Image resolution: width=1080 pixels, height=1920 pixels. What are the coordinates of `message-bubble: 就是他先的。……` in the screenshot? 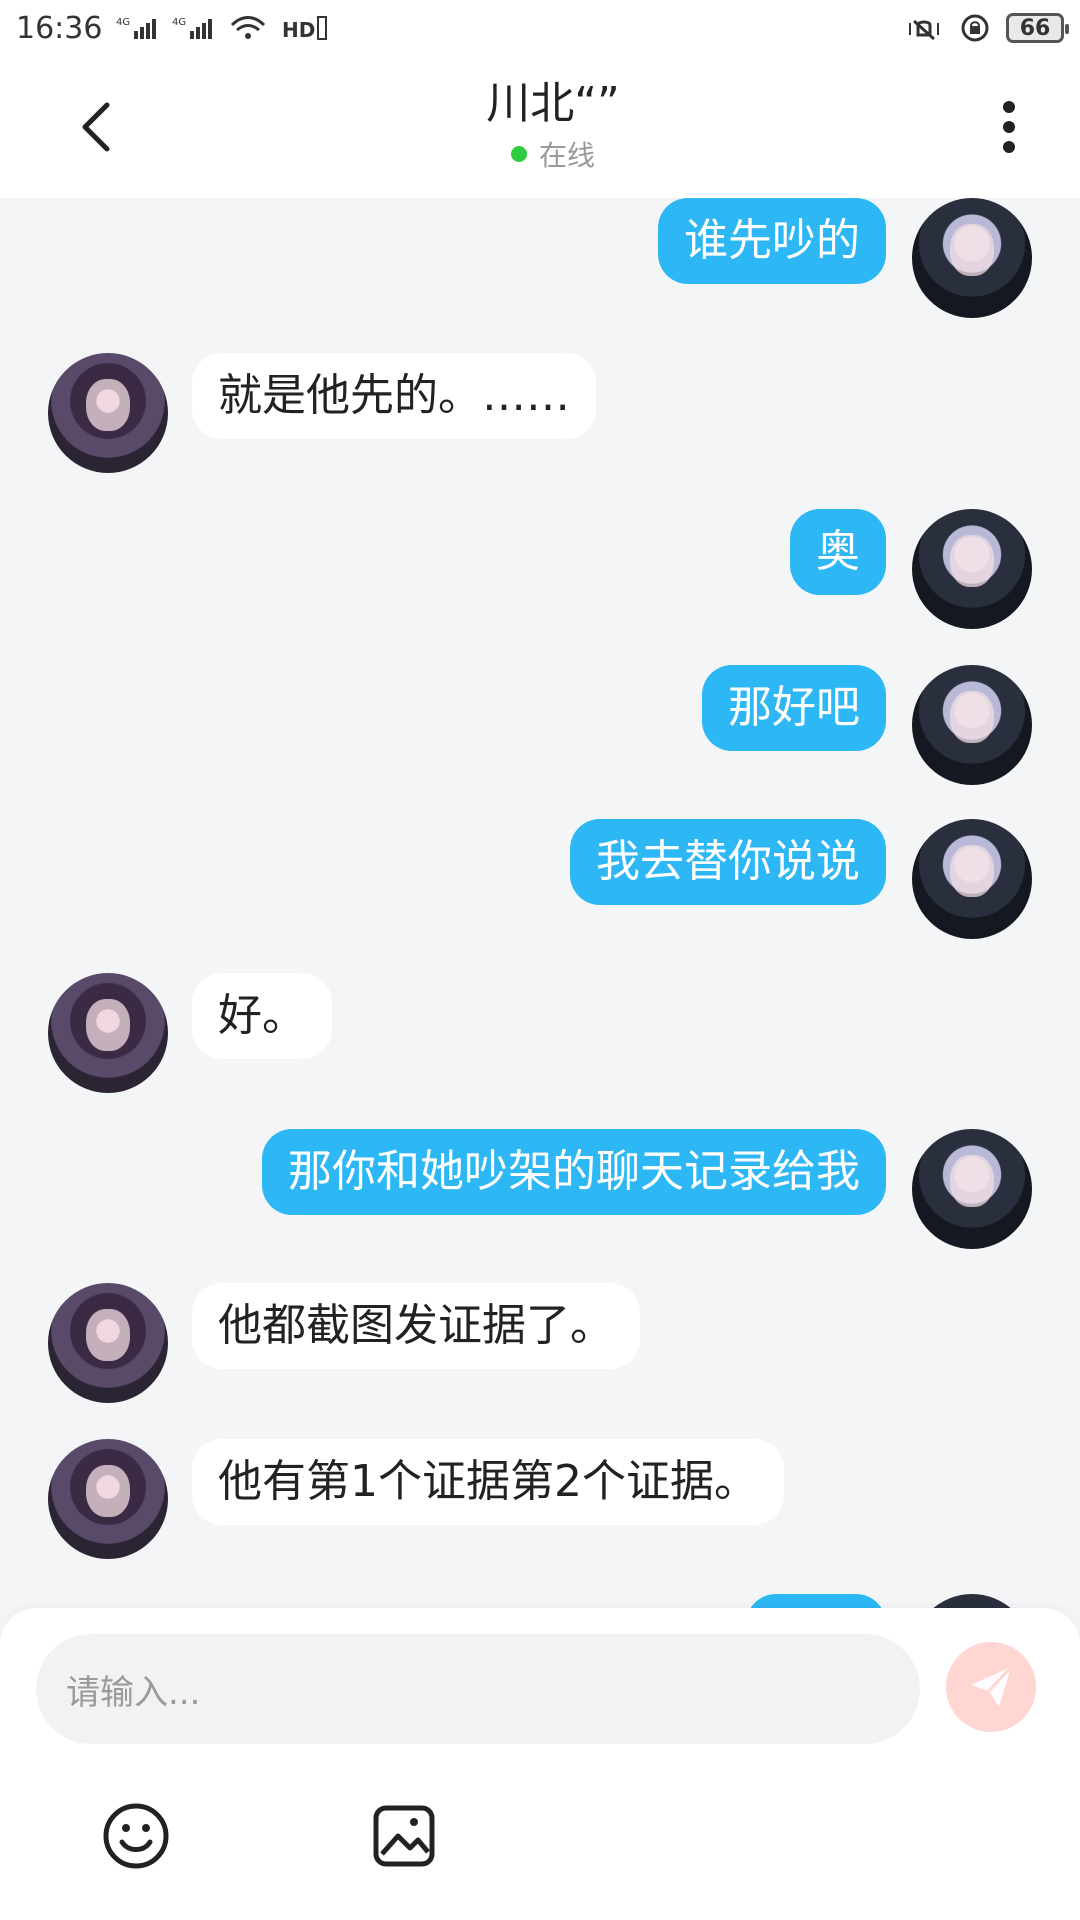 It's located at (394, 396).